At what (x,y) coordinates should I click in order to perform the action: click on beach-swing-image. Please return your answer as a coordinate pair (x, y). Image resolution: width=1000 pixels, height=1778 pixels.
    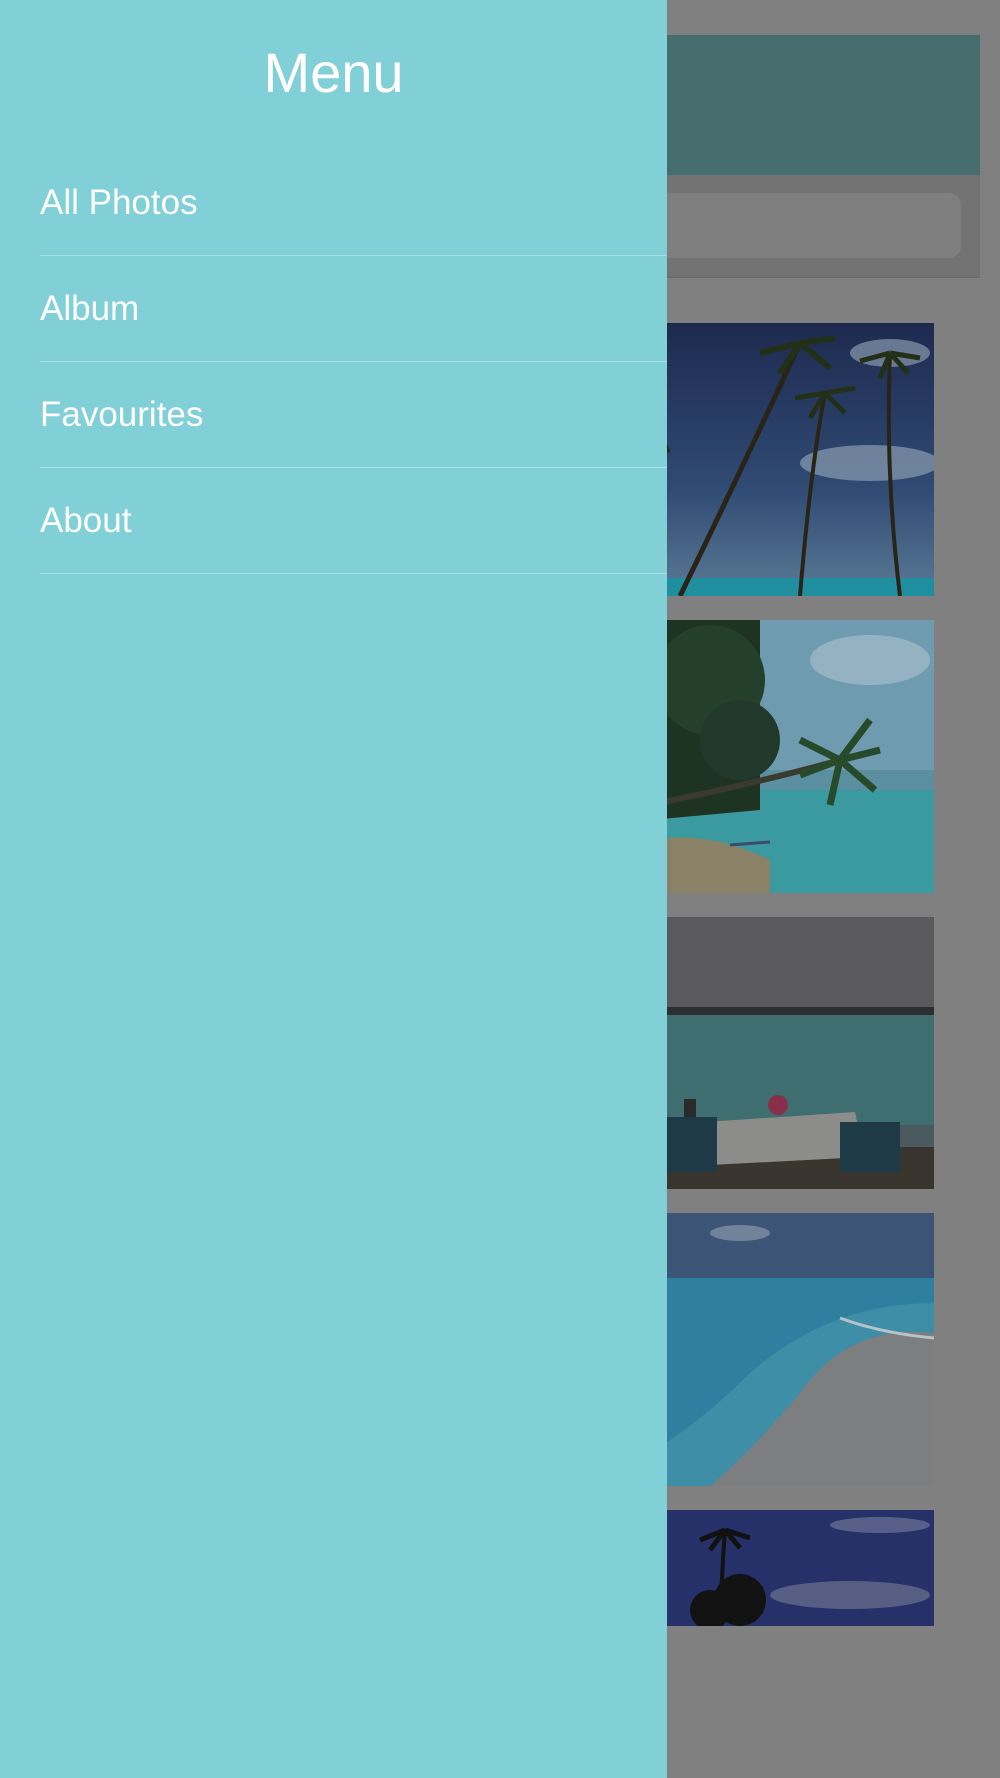
    Looking at the image, I should click on (792, 756).